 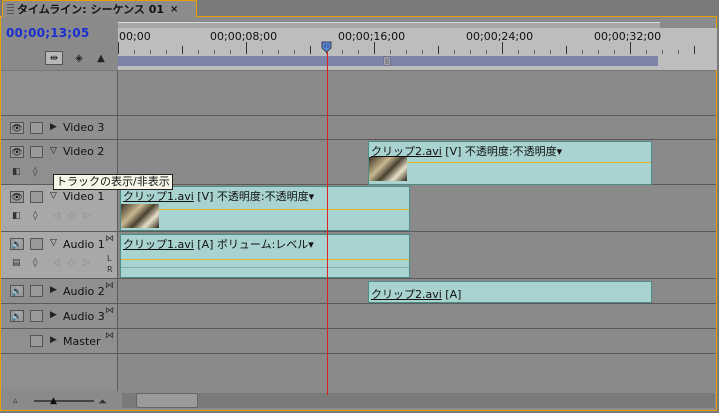 I want to click on add-marker-icon: ▲, so click(x=101, y=58).